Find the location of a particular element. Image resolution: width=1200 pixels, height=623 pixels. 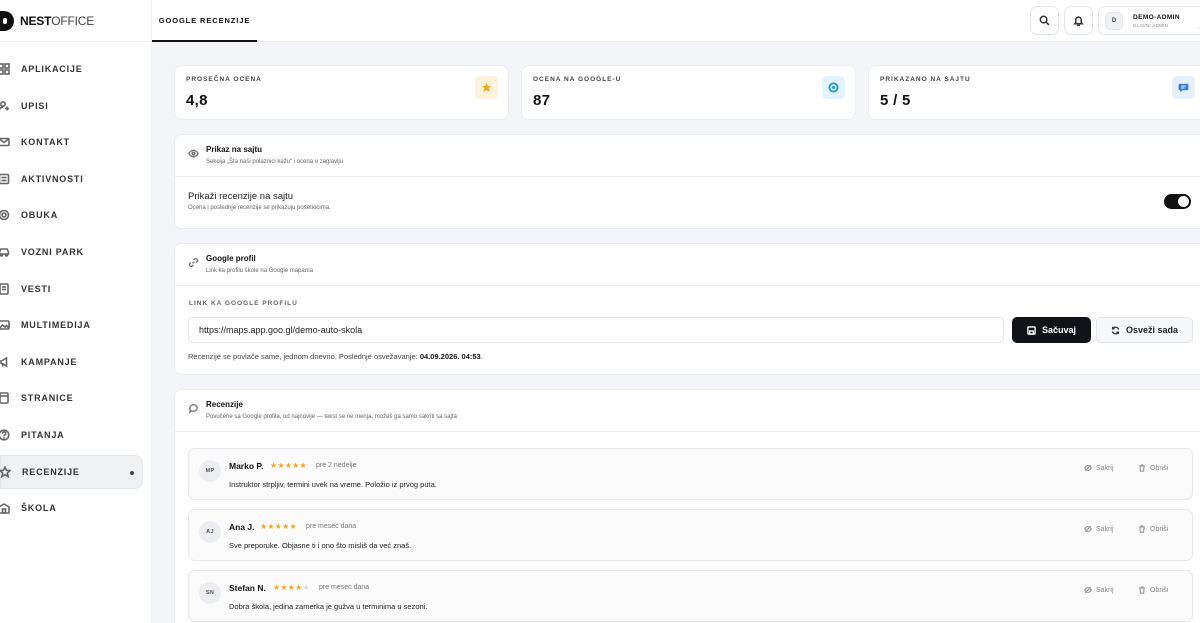

sidebar-item-label: RECENZIJE is located at coordinates (51, 471).